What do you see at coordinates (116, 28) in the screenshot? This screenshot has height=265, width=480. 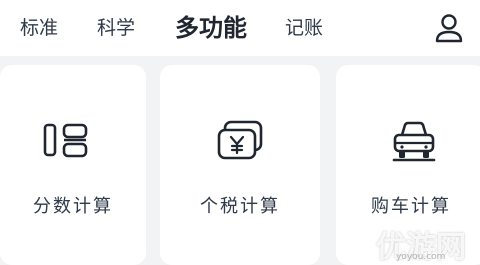 I see `tab-scientific: 科学` at bounding box center [116, 28].